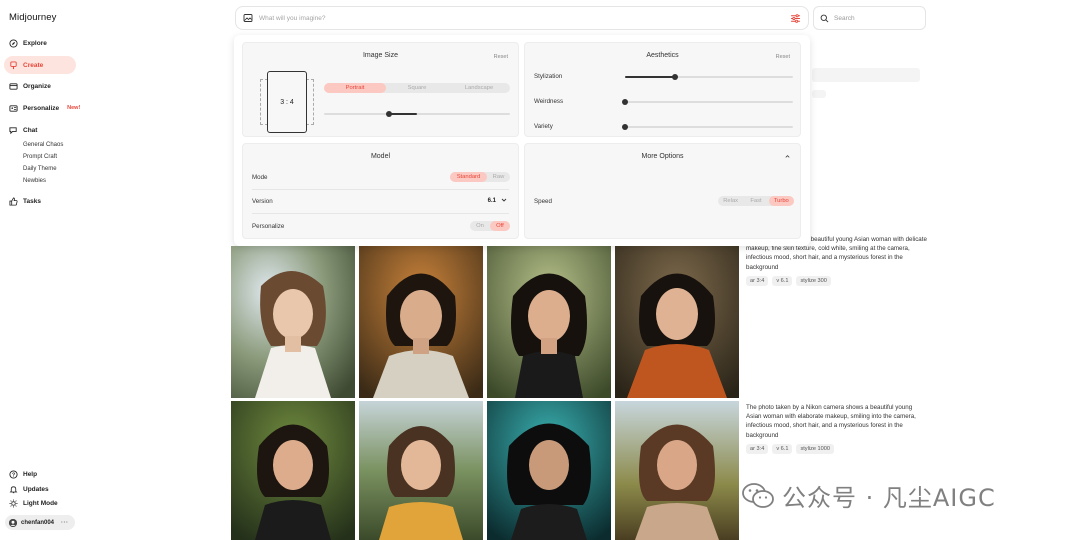  What do you see at coordinates (492, 201) in the screenshot?
I see `version-select: 6.1` at bounding box center [492, 201].